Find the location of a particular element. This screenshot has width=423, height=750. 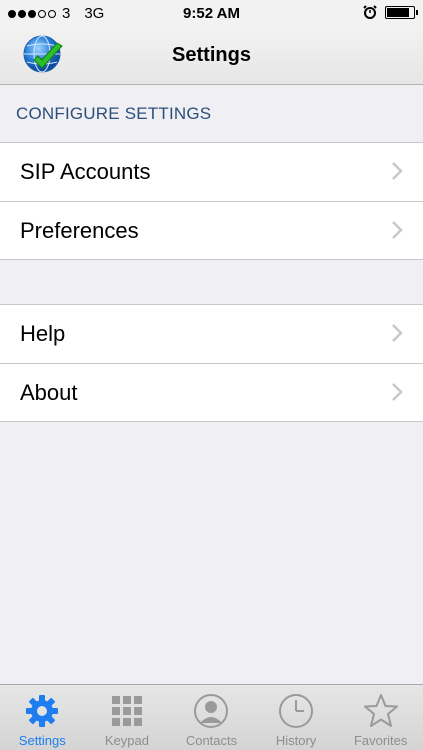

about-row: About is located at coordinates (211, 392).